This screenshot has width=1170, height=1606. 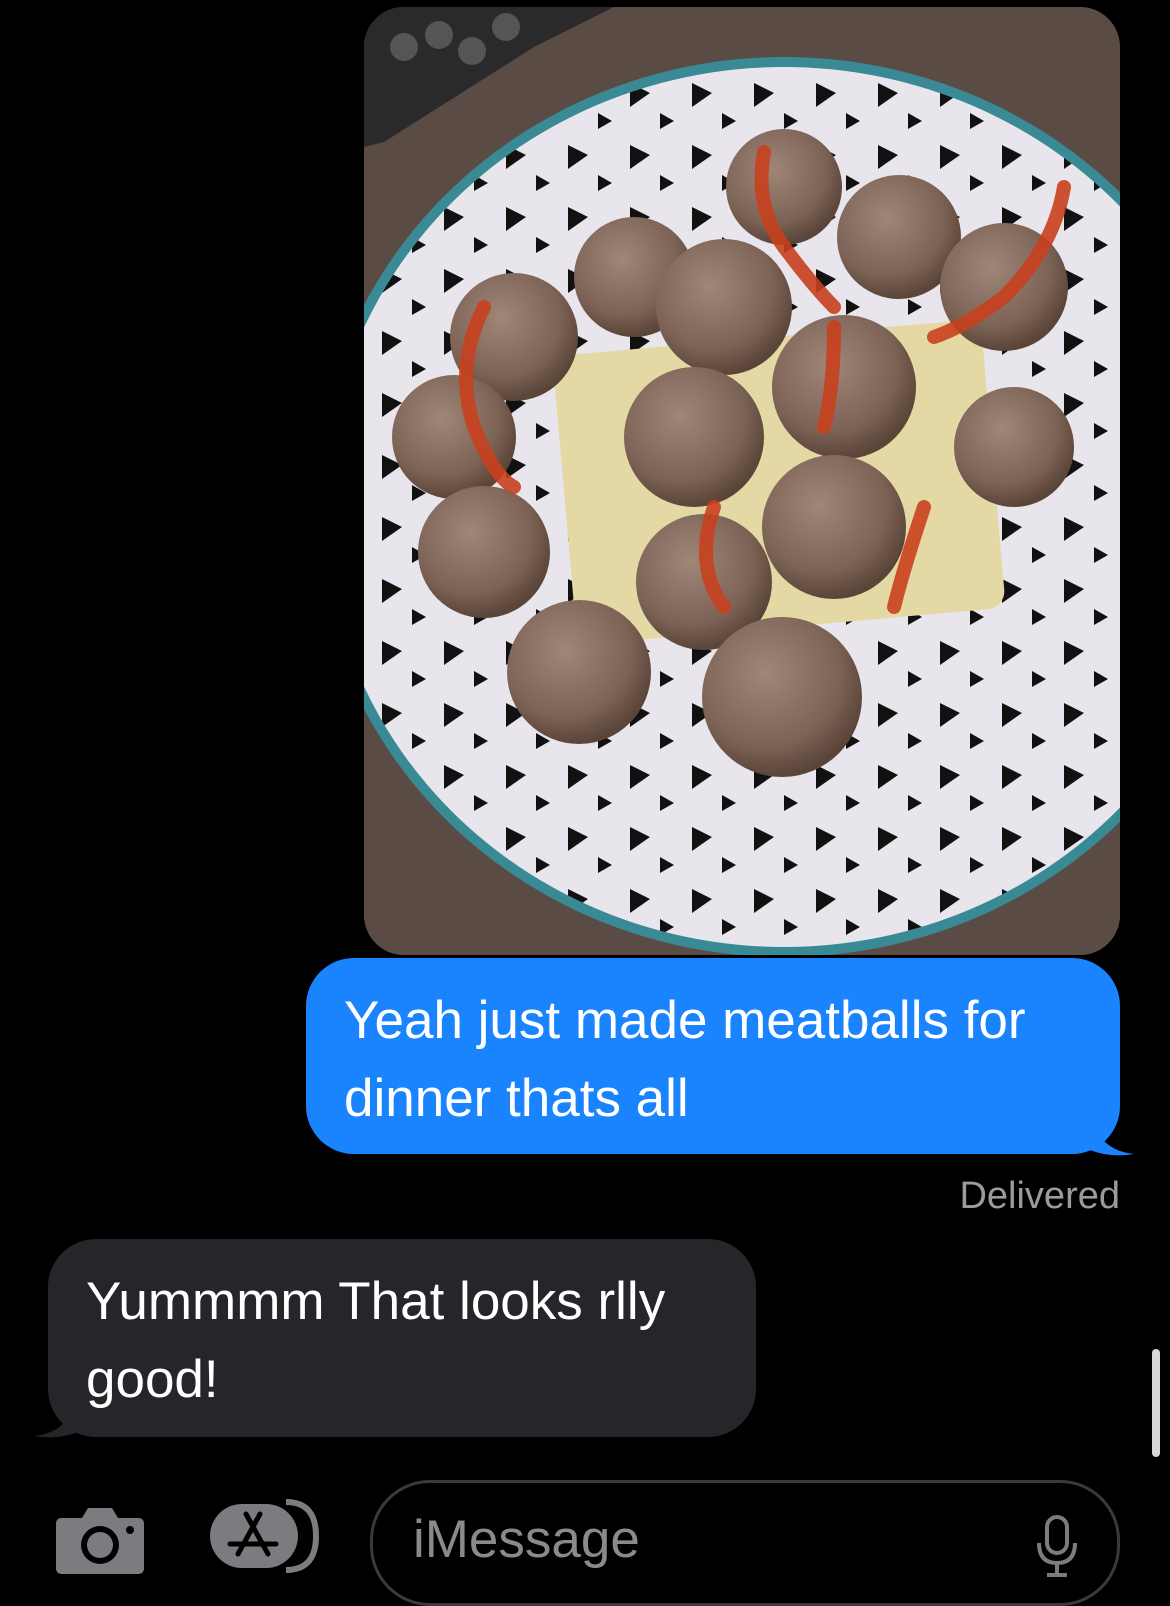 I want to click on scroll-indicator, so click(x=1156, y=1403).